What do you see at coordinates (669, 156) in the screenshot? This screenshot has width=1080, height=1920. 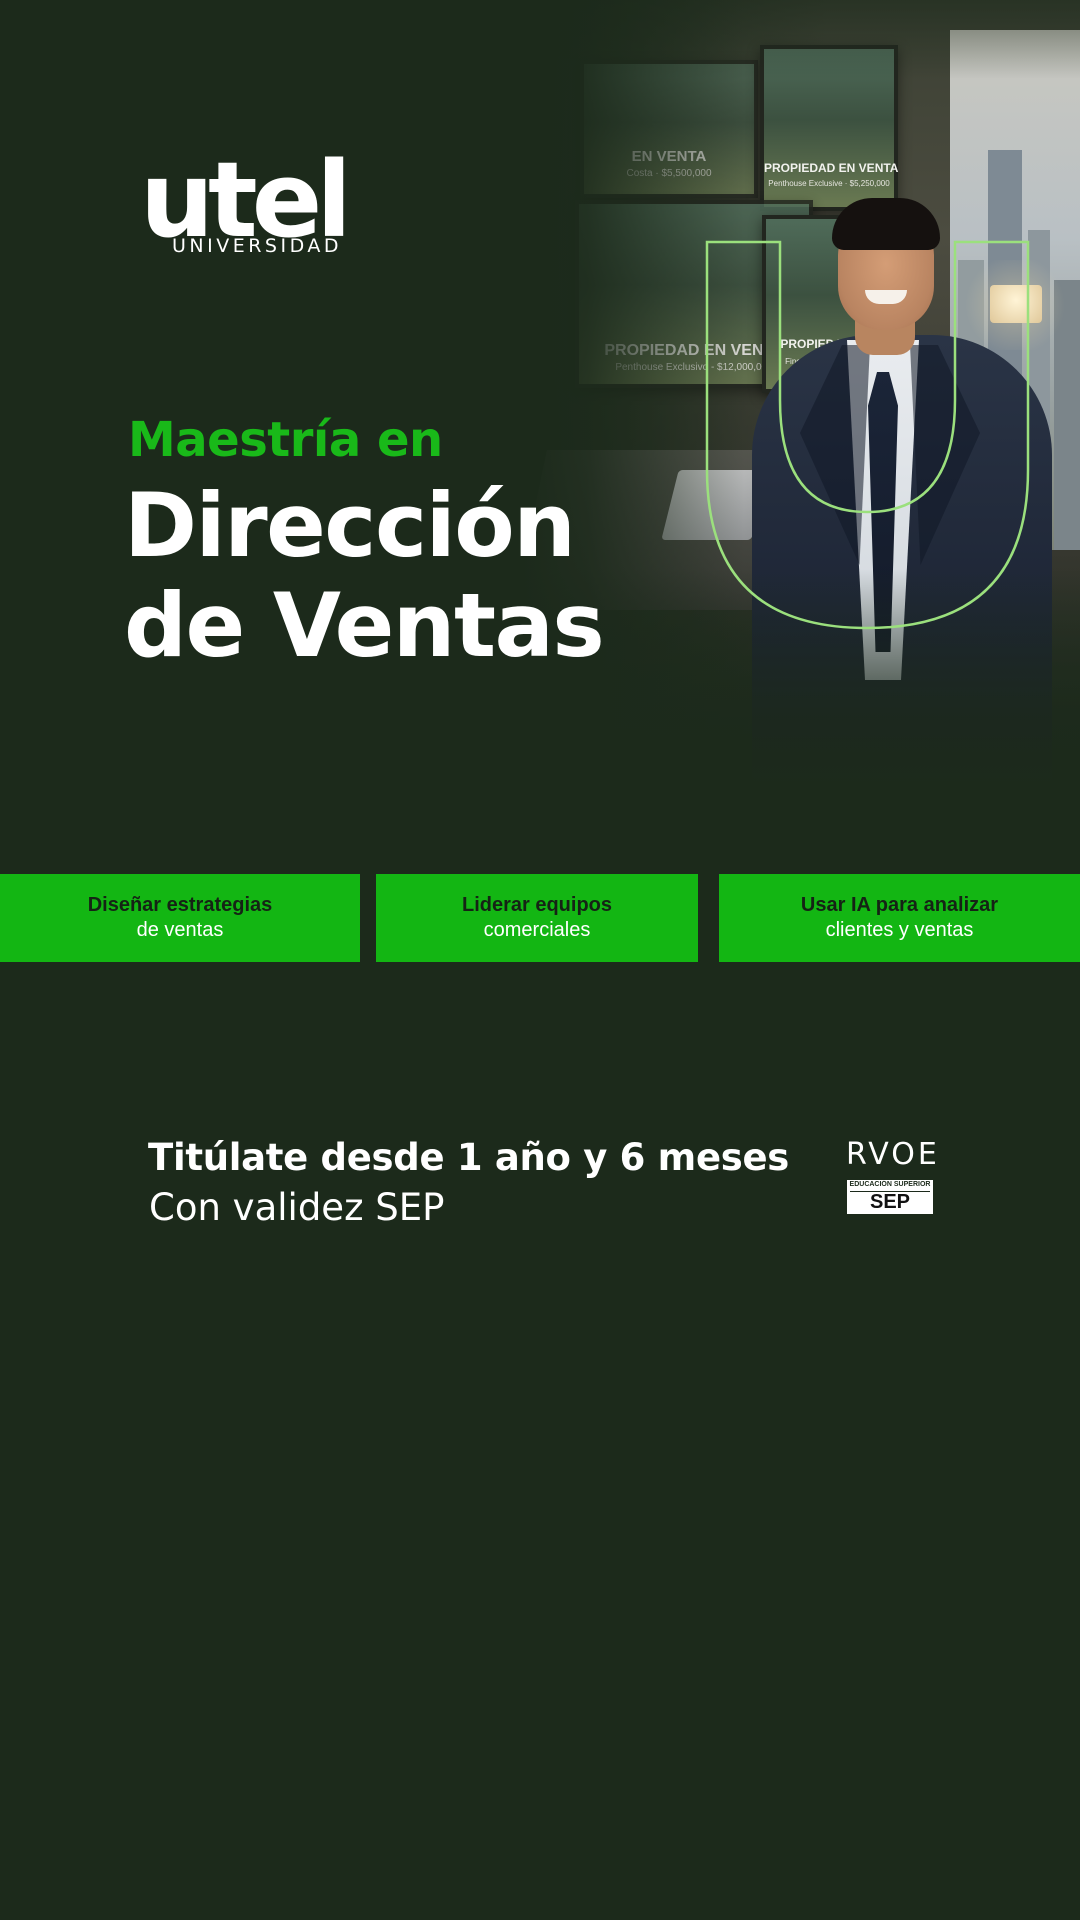 I see `frame-title: EN VENTA` at bounding box center [669, 156].